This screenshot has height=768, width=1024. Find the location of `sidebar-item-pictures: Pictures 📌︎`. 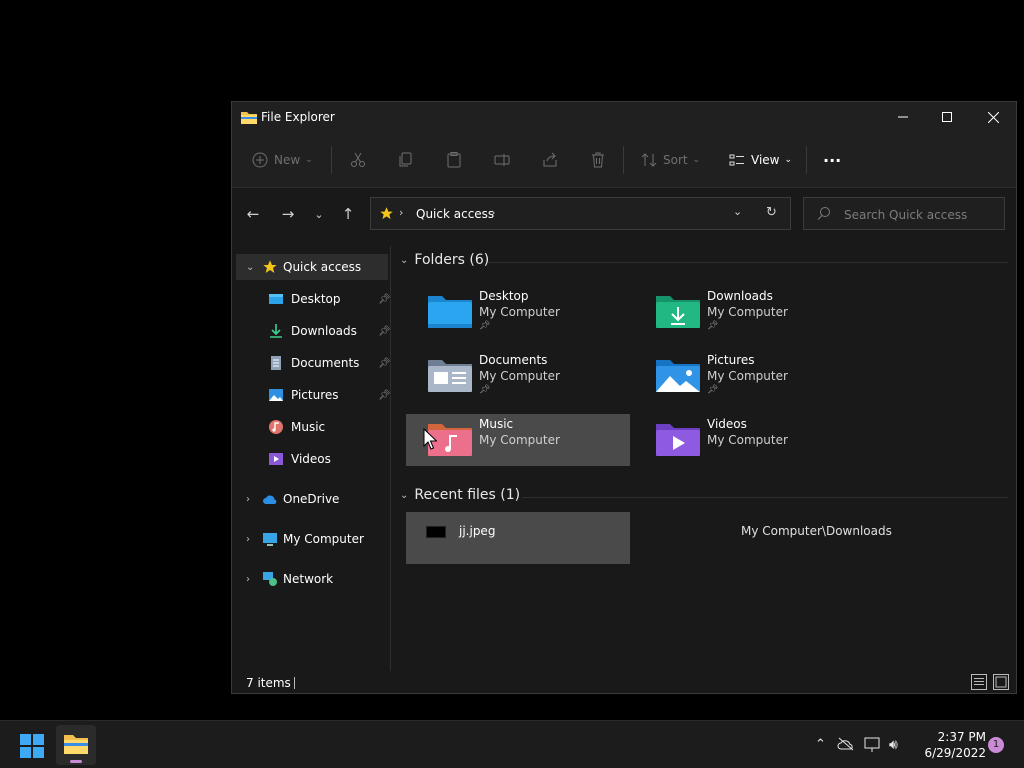

sidebar-item-pictures: Pictures 📌︎ is located at coordinates (313, 395).